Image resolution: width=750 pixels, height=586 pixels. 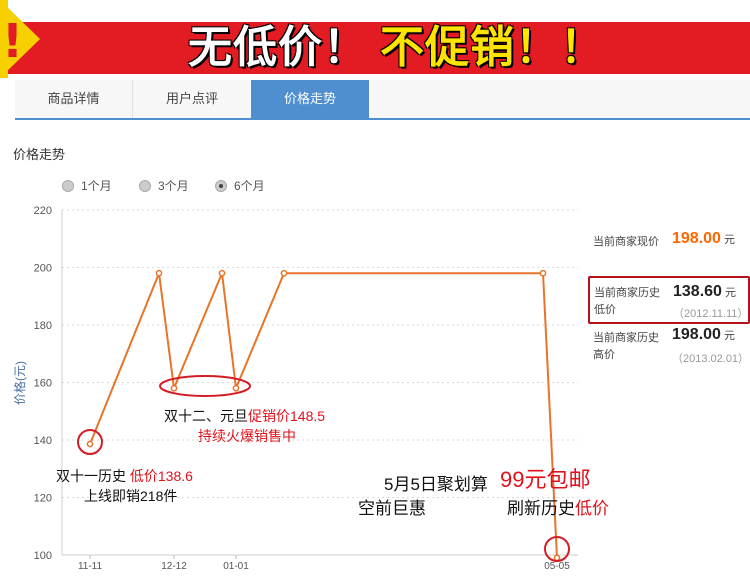 What do you see at coordinates (696, 238) in the screenshot?
I see `current-price-number: 198.00` at bounding box center [696, 238].